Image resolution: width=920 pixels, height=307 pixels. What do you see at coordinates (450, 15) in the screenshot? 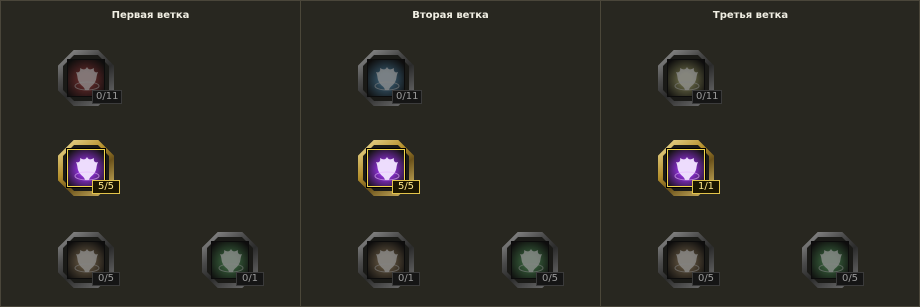
I see `branch-title: Вторая ветка` at bounding box center [450, 15].